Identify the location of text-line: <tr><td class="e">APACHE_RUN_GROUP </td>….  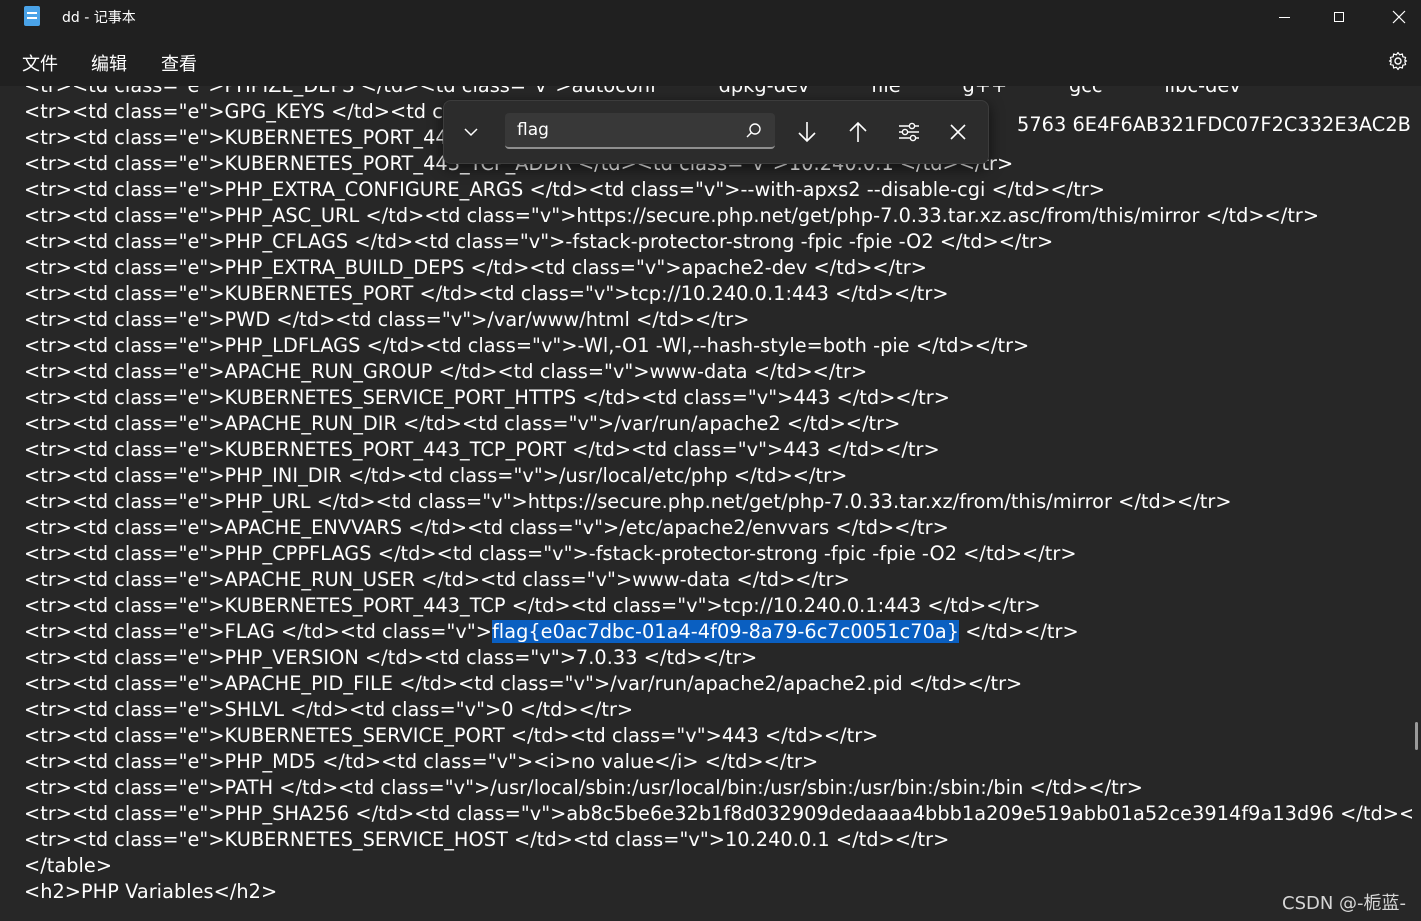
(446, 371).